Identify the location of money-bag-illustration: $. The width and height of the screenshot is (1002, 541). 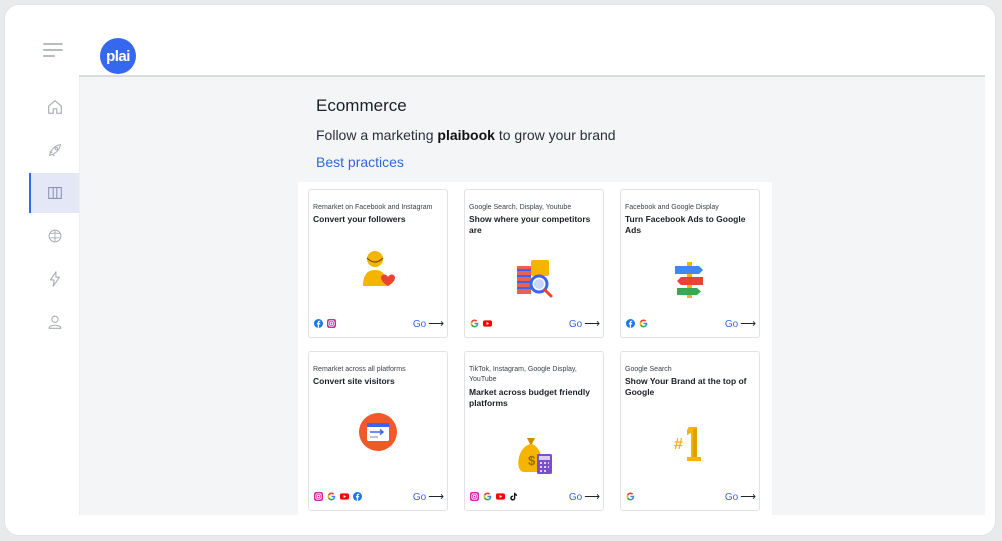
(535, 456).